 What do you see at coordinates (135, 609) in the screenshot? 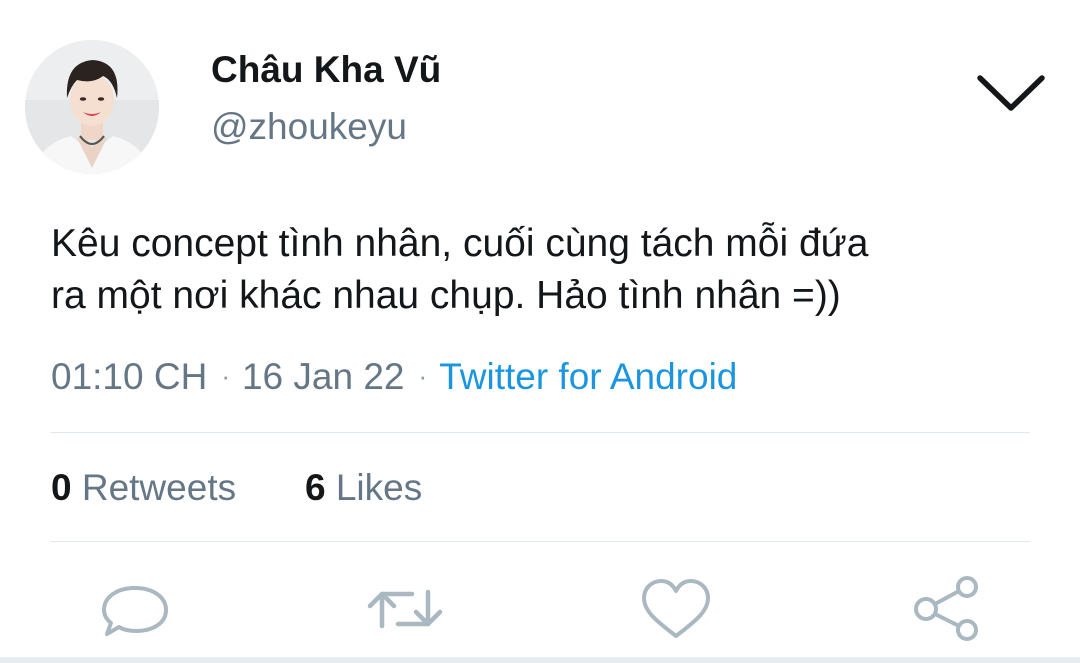
I see `reply-icon` at bounding box center [135, 609].